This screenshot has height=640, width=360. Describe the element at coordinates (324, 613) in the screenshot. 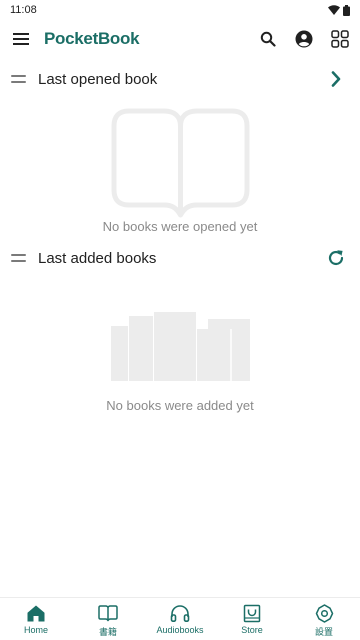

I see `settings-icon` at that location.